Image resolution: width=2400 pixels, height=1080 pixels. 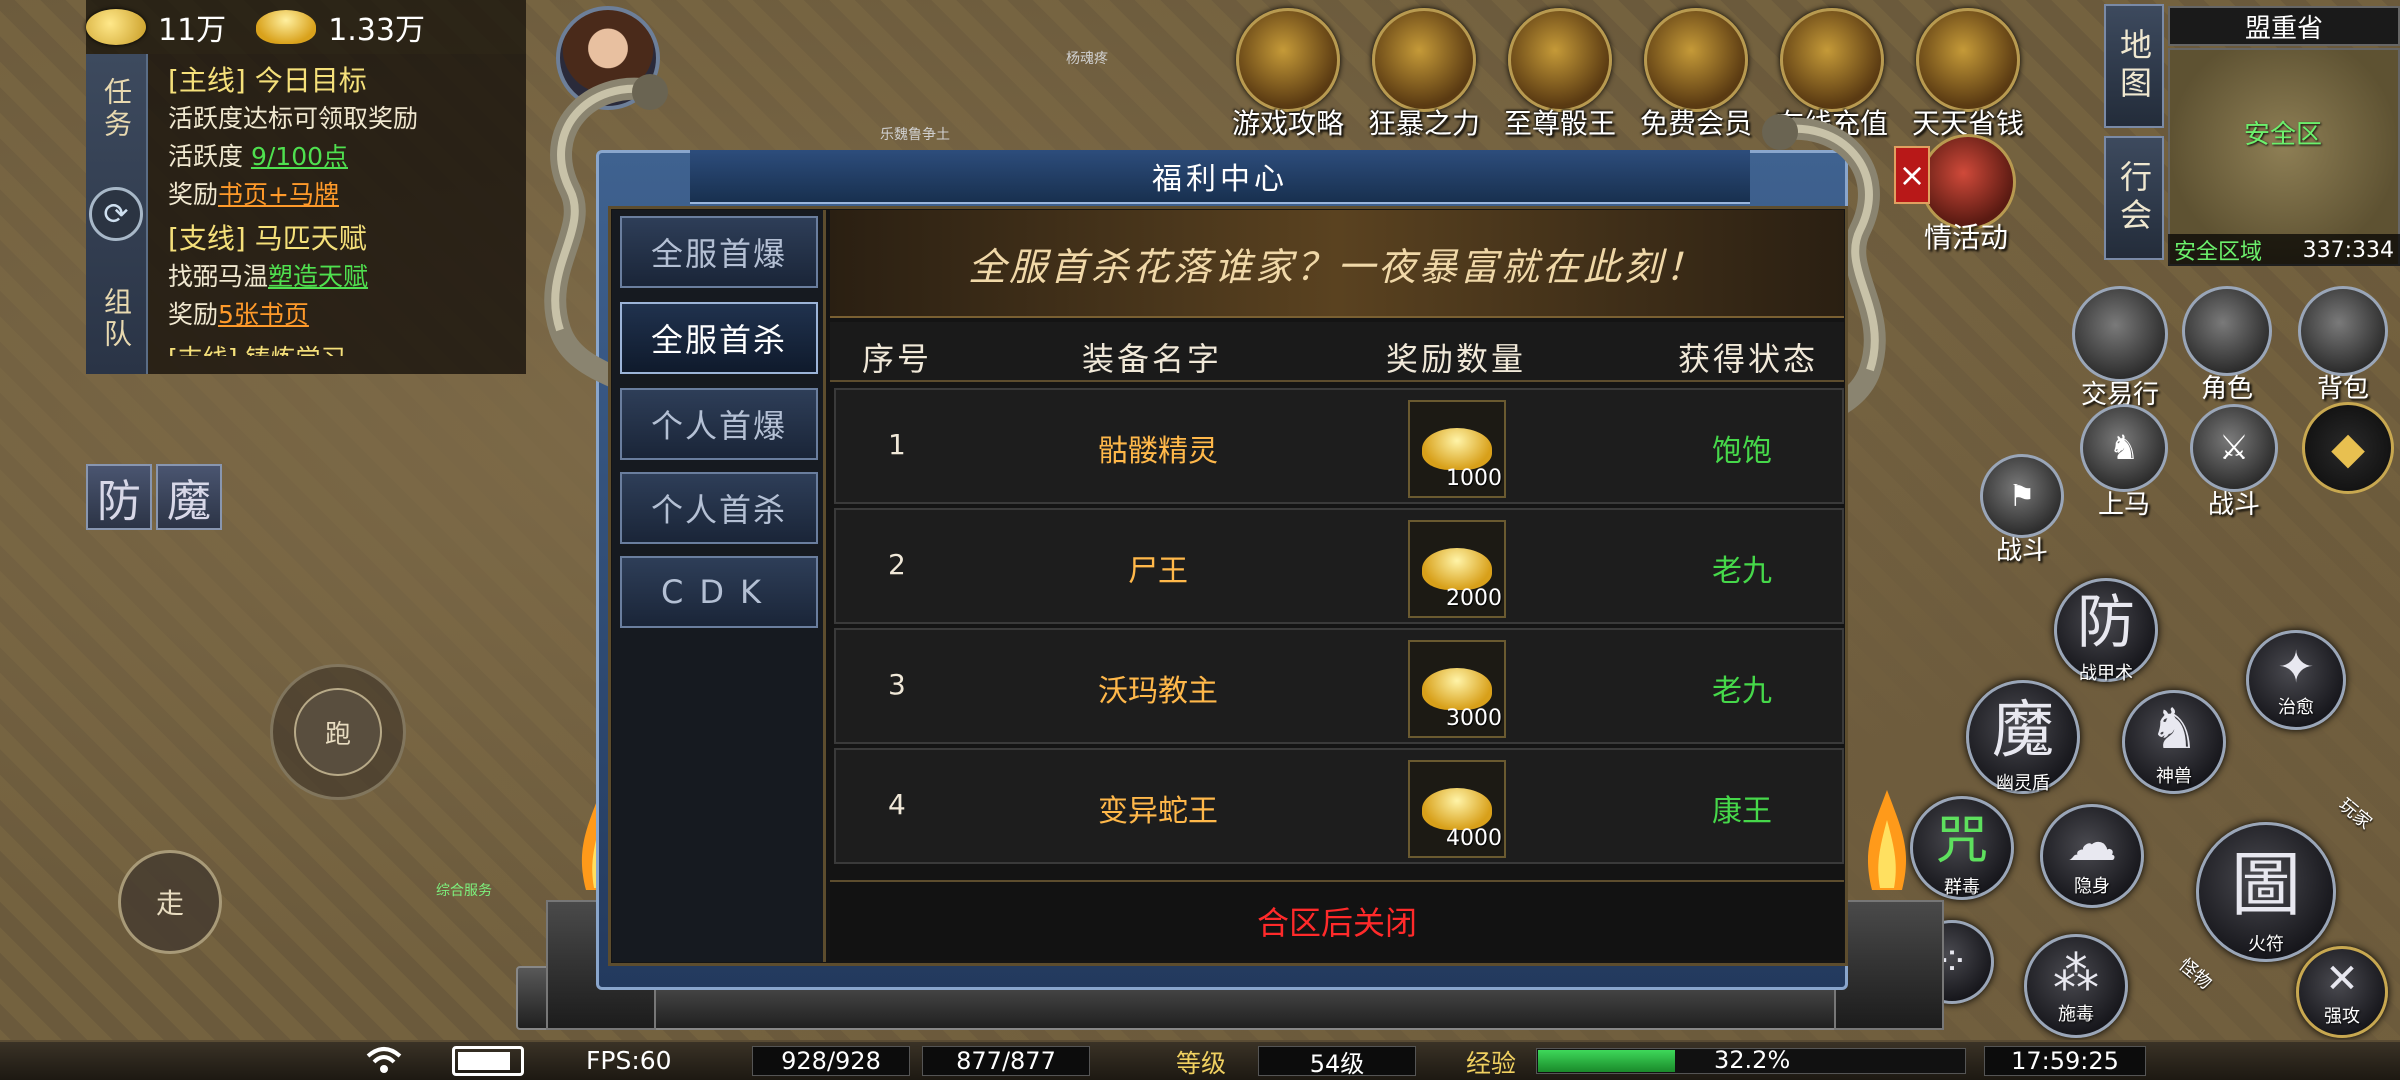 I want to click on row-item-name: 尸王, so click(x=1158, y=571).